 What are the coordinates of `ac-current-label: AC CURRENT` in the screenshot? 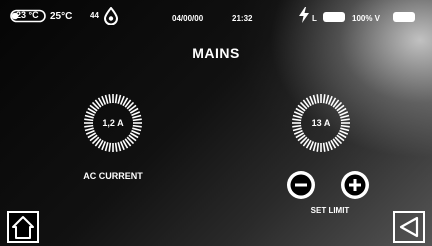 It's located at (113, 176).